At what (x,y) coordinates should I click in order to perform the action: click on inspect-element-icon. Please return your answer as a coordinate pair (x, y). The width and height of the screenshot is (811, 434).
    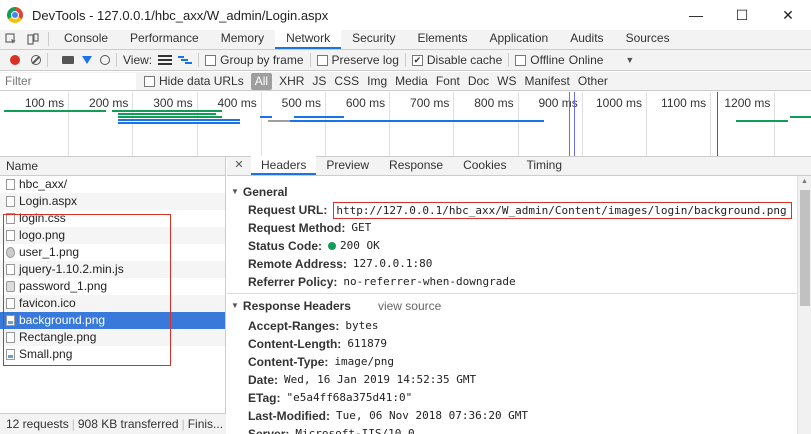
    Looking at the image, I should click on (11, 39).